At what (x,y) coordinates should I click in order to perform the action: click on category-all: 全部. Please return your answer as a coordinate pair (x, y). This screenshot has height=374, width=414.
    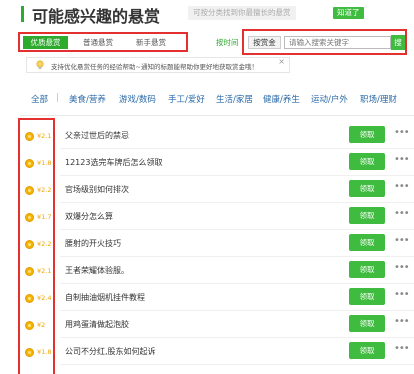
    Looking at the image, I should click on (39, 99).